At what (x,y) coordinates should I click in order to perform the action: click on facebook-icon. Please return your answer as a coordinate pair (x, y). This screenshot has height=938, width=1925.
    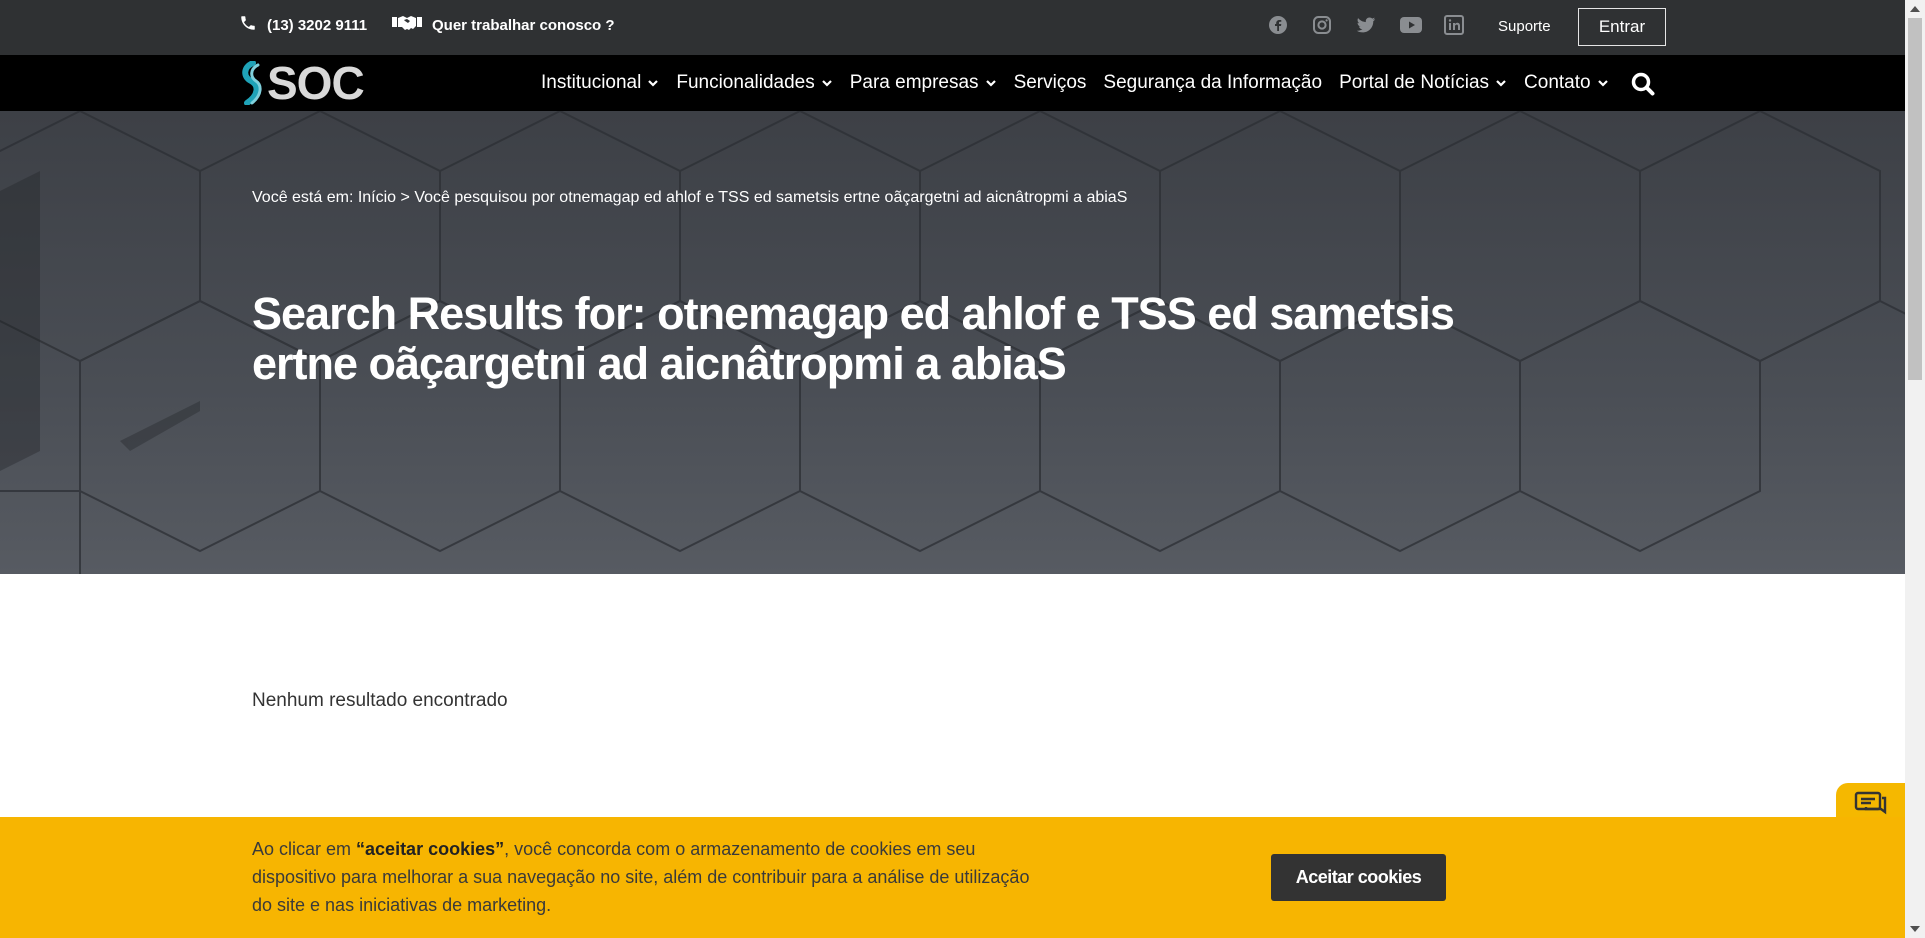
    Looking at the image, I should click on (1278, 25).